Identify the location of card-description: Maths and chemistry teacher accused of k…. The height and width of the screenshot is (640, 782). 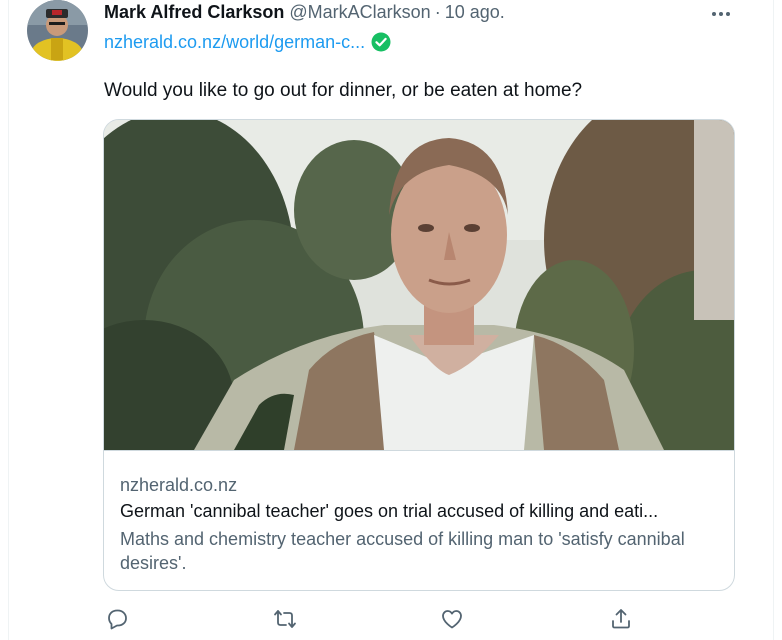
(402, 551).